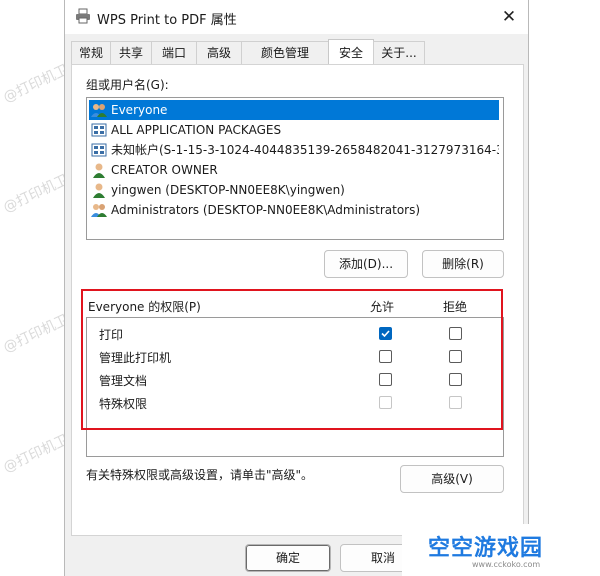 This screenshot has width=600, height=576. What do you see at coordinates (167, 20) in the screenshot?
I see `window-title: WPS Print to PDF 属性` at bounding box center [167, 20].